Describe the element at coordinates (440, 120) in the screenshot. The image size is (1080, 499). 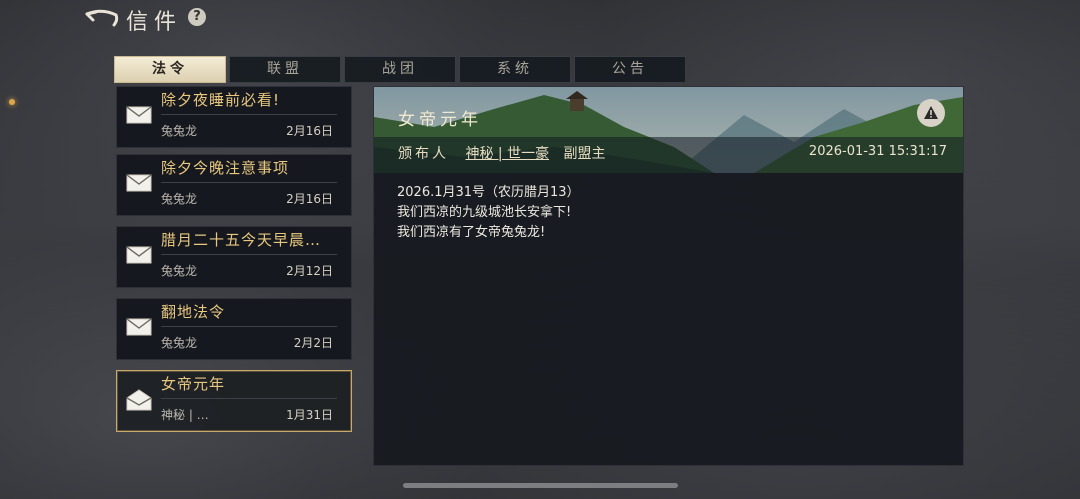
I see `mail-title: 女帝元年` at that location.